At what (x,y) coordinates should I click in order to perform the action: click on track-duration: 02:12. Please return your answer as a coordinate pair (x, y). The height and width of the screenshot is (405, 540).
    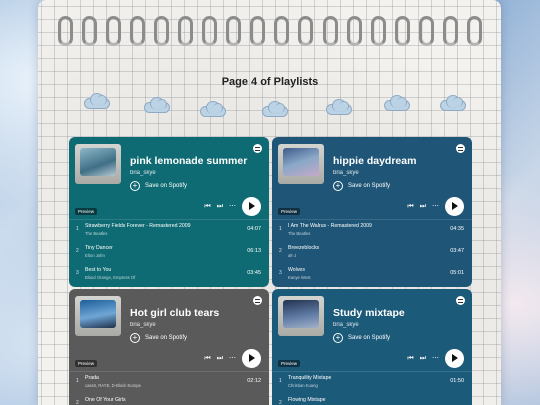
    Looking at the image, I should click on (254, 381).